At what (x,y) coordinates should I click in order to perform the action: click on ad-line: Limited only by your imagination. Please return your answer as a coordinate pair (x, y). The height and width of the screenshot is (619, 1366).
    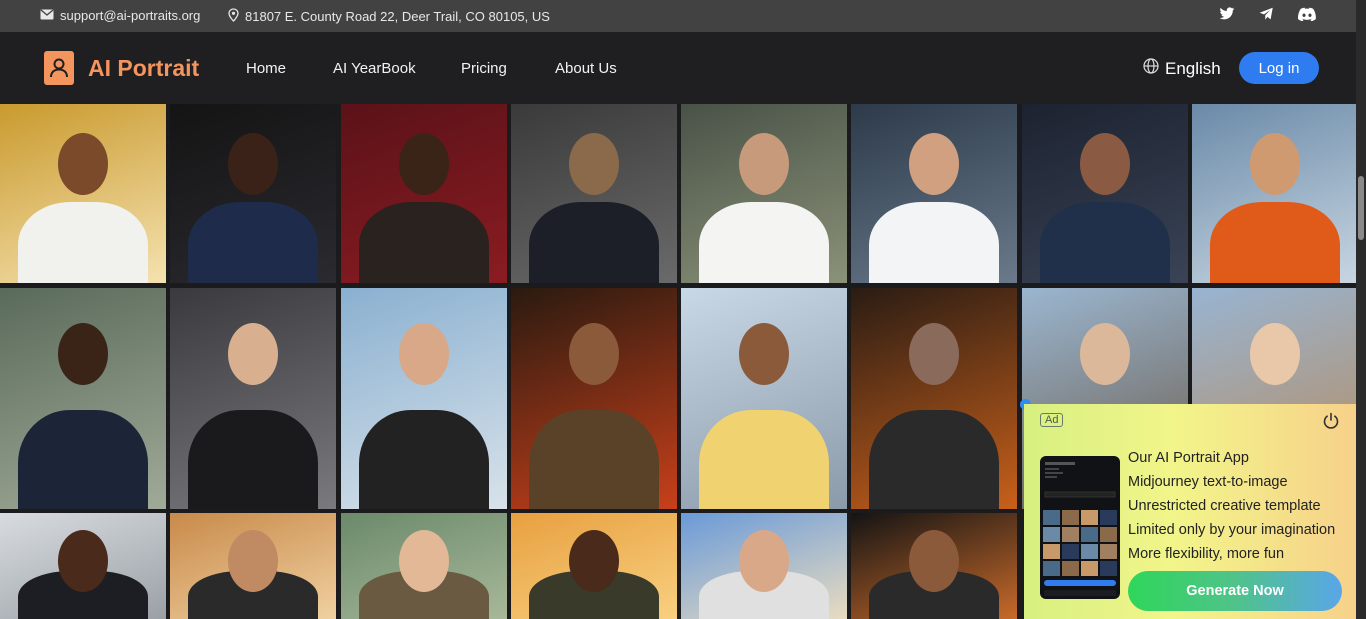
    Looking at the image, I should click on (1232, 530).